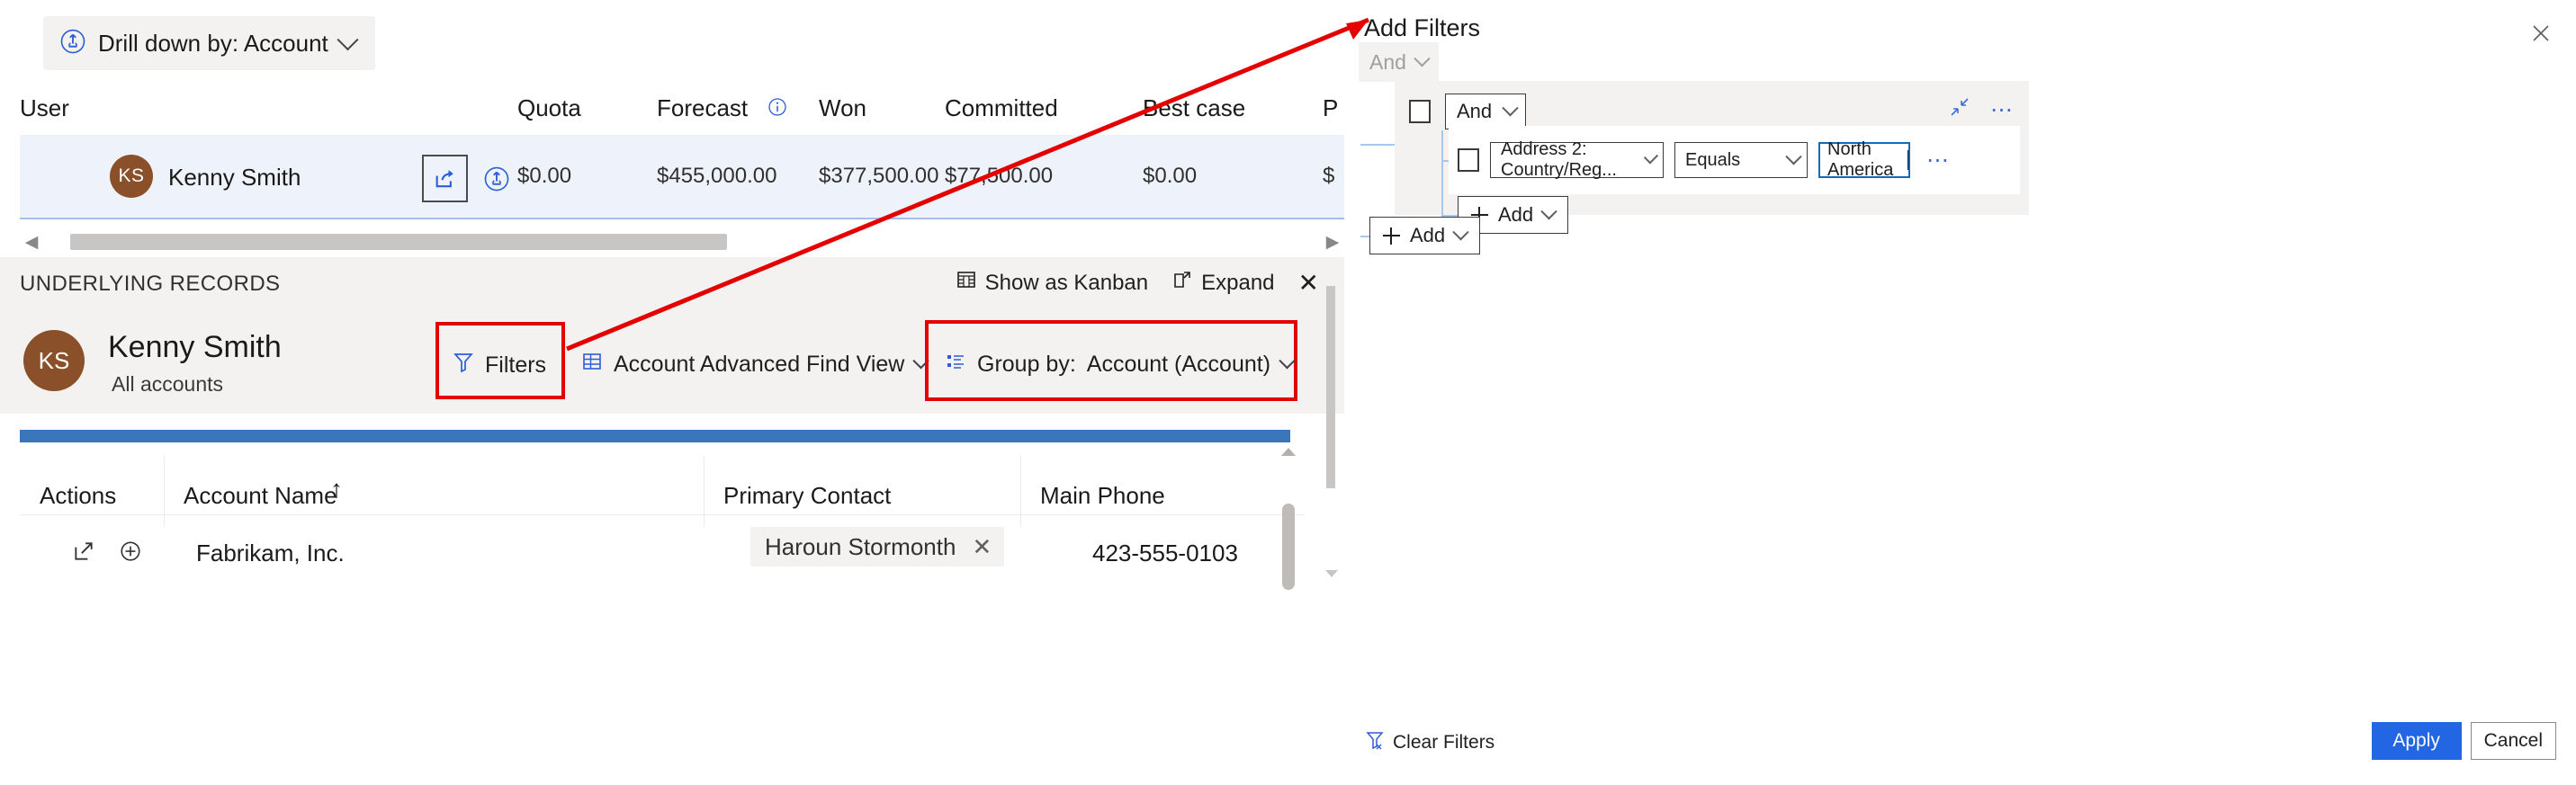 This screenshot has width=2576, height=785. What do you see at coordinates (1392, 236) in the screenshot?
I see `plus-icon` at bounding box center [1392, 236].